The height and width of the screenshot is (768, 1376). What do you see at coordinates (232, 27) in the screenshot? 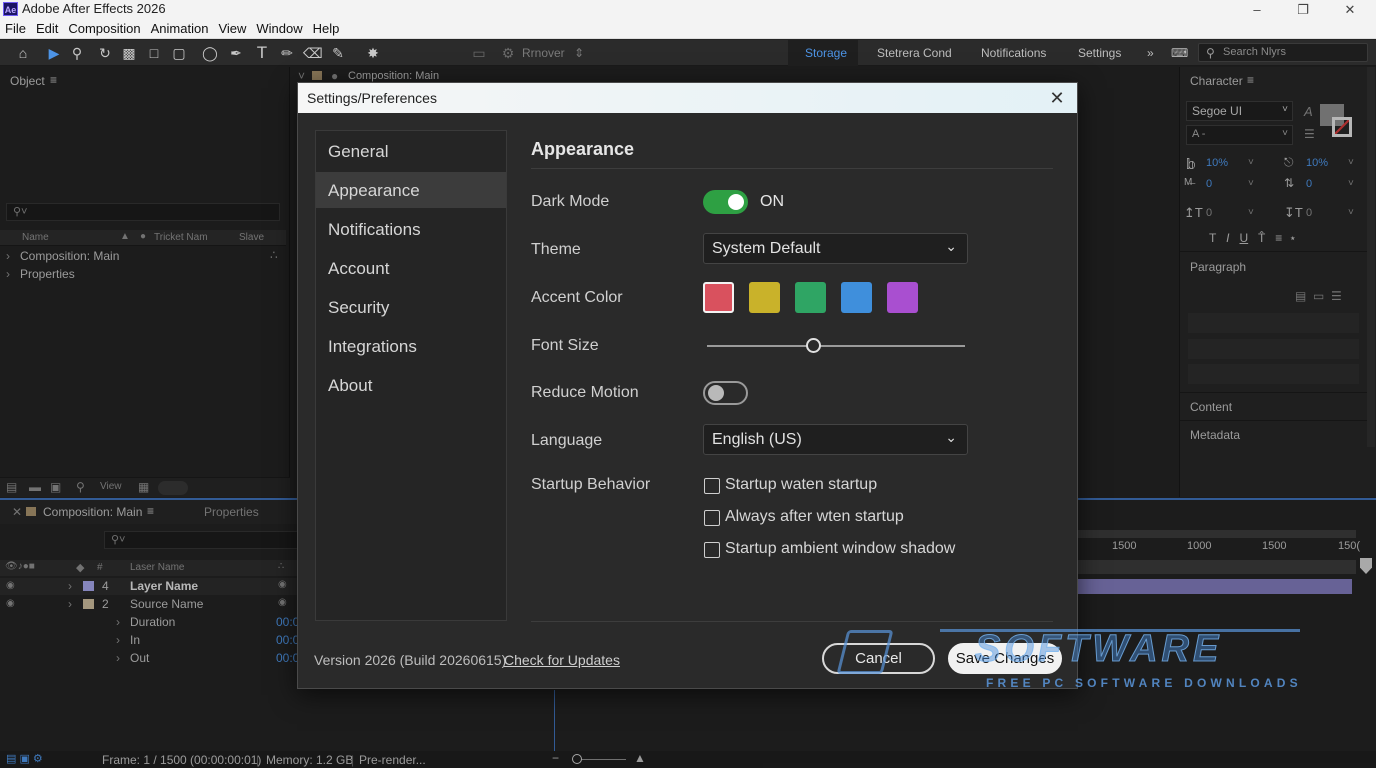
I see `menu-view: View` at bounding box center [232, 27].